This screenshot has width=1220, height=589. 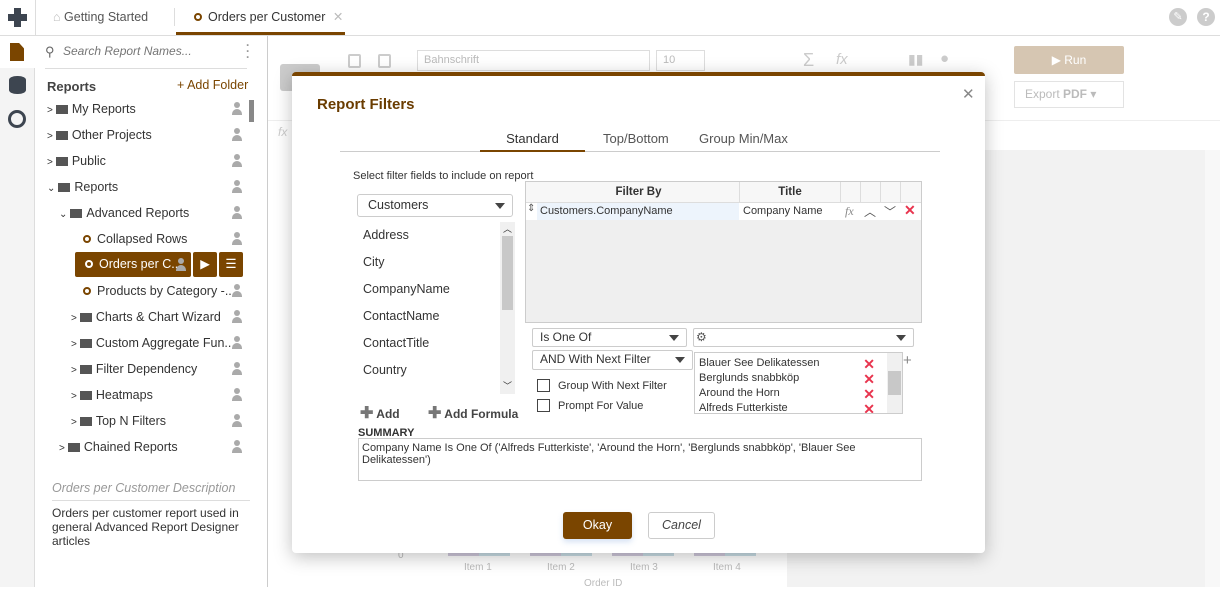 What do you see at coordinates (156, 395) in the screenshot?
I see `tree-item: > Heatmaps` at bounding box center [156, 395].